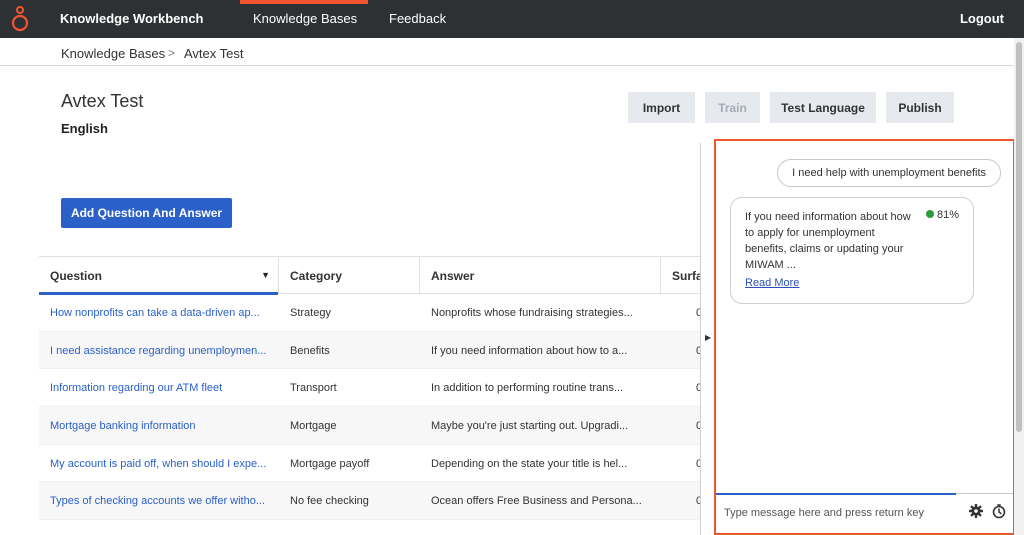 The image size is (1024, 535). What do you see at coordinates (310, 350) in the screenshot?
I see `cell-category: Benefits` at bounding box center [310, 350].